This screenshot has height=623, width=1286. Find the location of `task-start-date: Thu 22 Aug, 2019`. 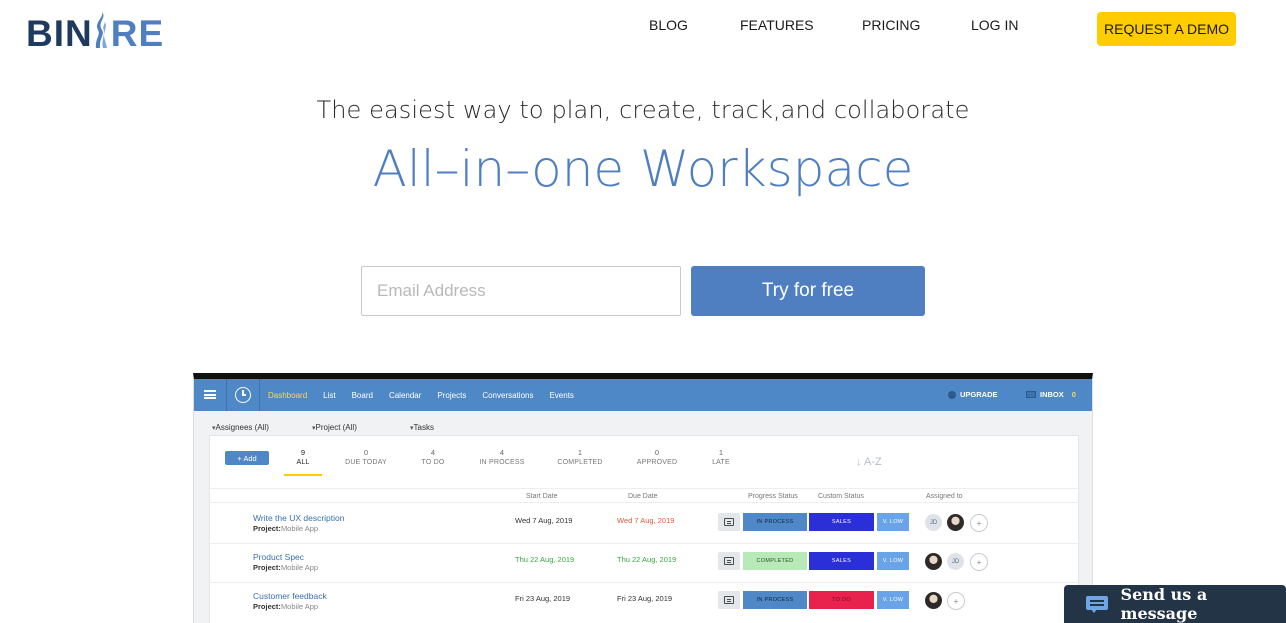

task-start-date: Thu 22 Aug, 2019 is located at coordinates (545, 559).